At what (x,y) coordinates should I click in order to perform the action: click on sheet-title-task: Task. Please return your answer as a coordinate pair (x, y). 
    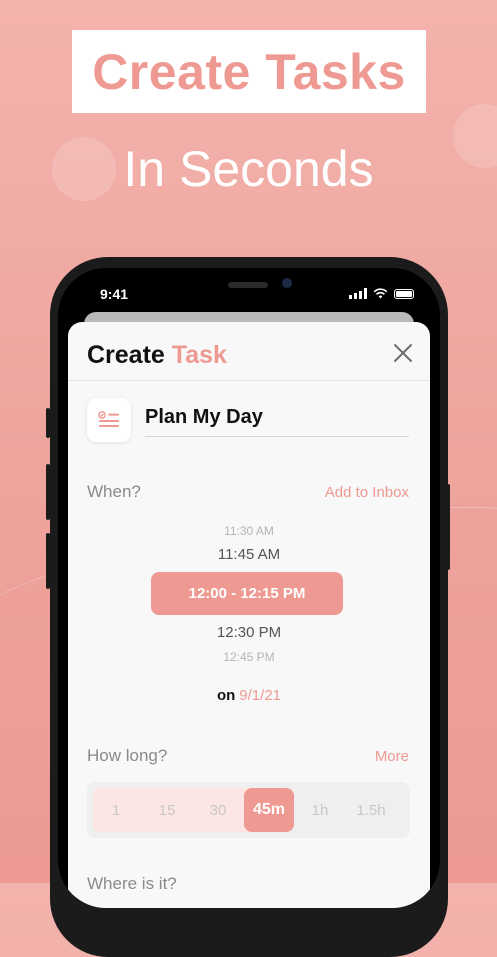
    Looking at the image, I should click on (199, 355).